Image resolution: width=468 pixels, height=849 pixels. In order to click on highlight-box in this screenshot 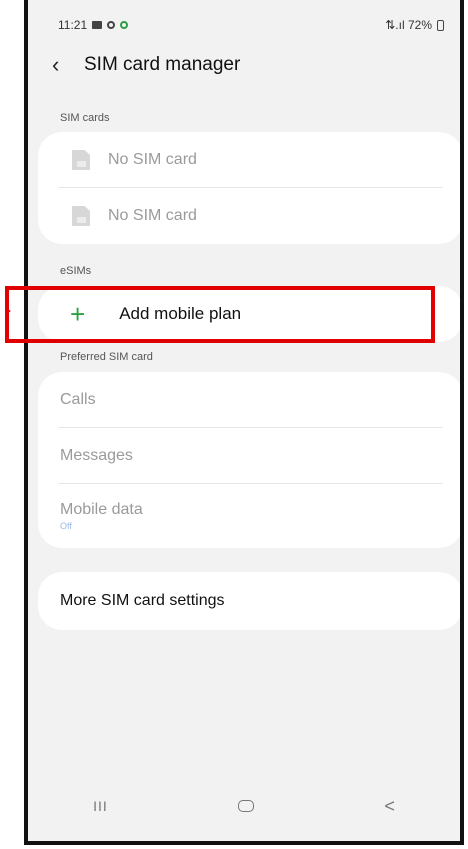, I will do `click(220, 314)`.